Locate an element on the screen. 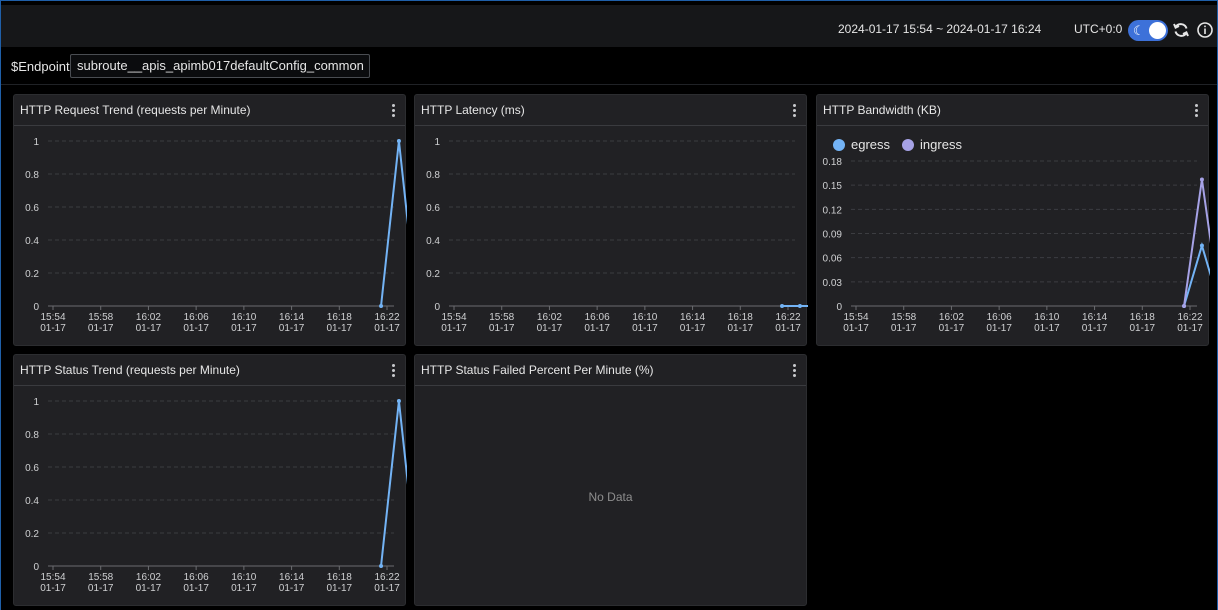 The width and height of the screenshot is (1218, 610). moon-icon: ☾ is located at coordinates (1139, 30).